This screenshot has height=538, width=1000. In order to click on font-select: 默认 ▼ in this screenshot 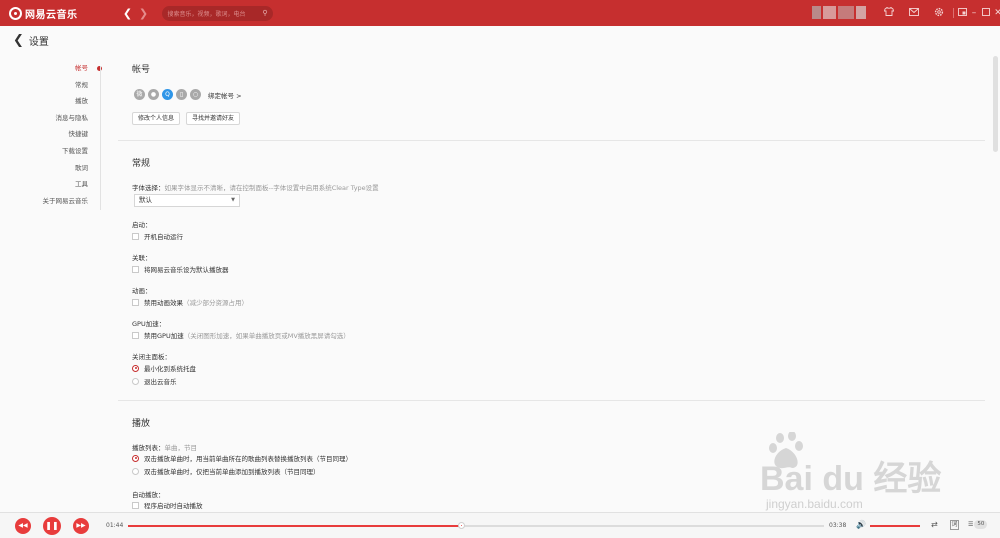, I will do `click(187, 200)`.